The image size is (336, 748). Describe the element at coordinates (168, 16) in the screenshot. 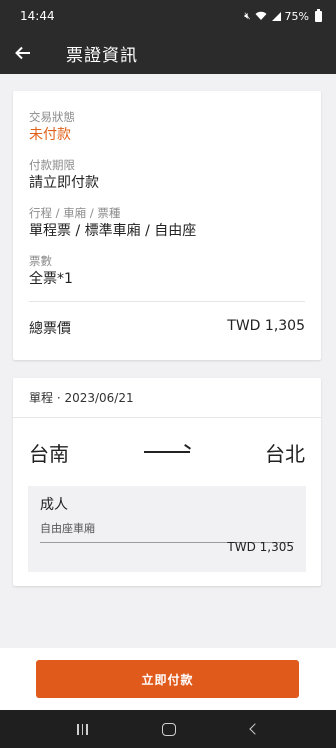

I see `status-bar: 14:44 🔇︎ 75%` at that location.